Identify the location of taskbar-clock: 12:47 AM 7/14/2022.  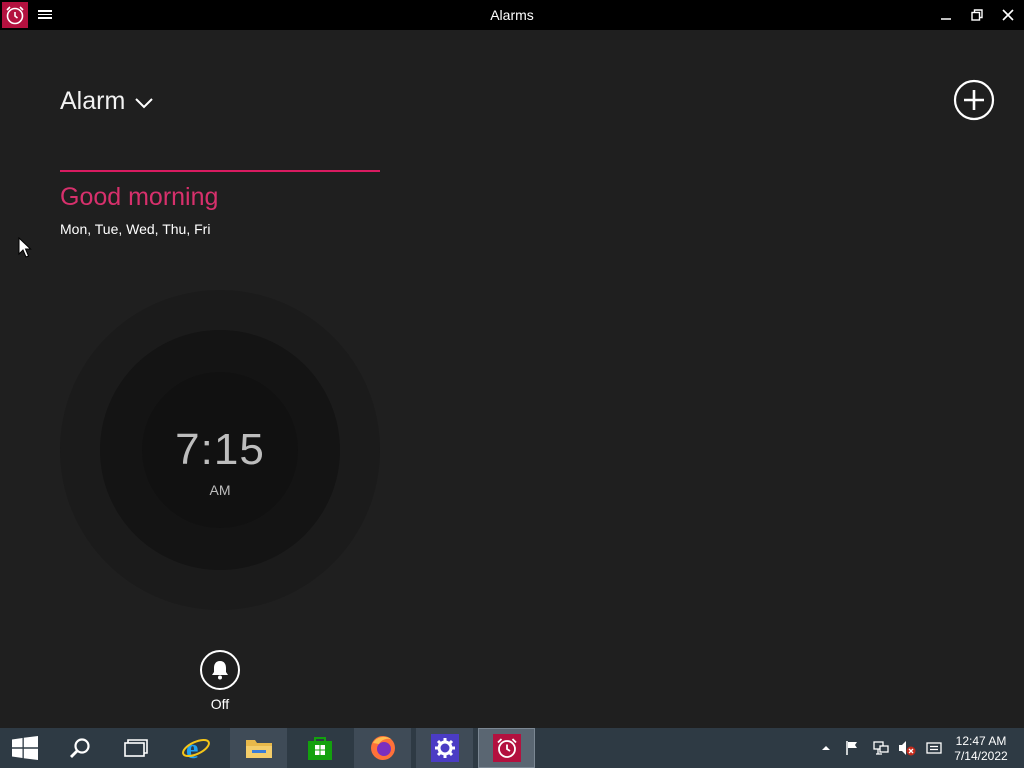
(981, 749).